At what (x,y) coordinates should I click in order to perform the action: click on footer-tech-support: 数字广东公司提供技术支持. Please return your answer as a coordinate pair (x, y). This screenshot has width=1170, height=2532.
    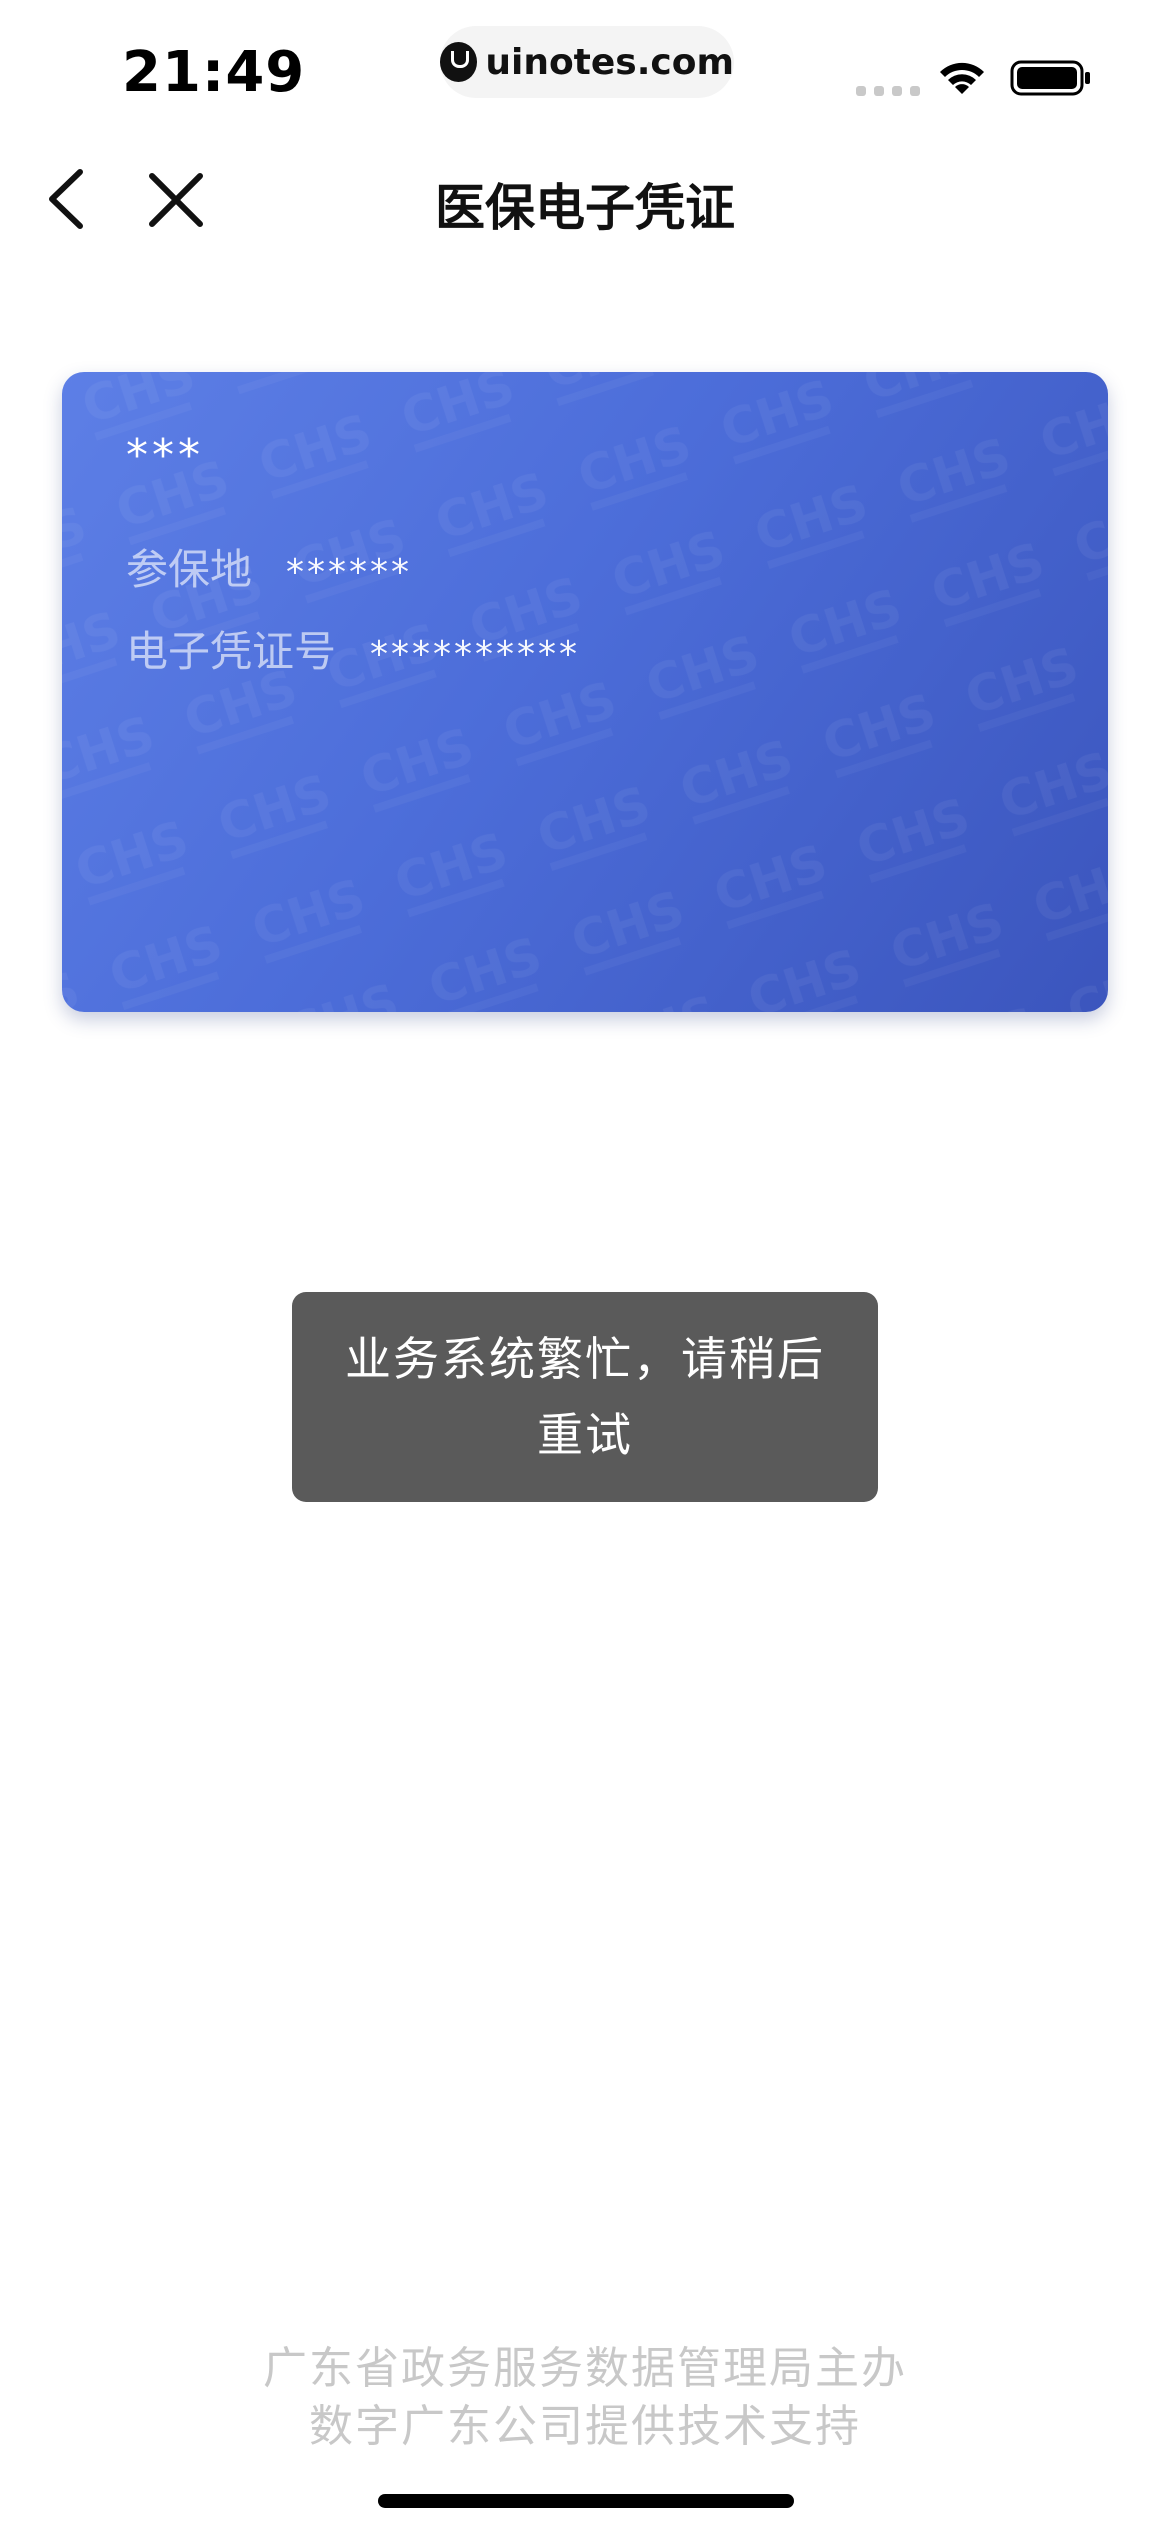
    Looking at the image, I should click on (585, 2426).